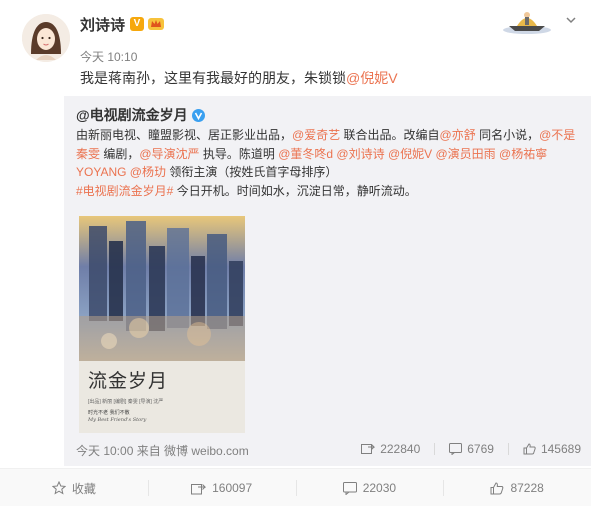 This screenshot has height=506, width=591. I want to click on post-text: 我是蒋南孙，这里有我最好的朋友，朱锁锁@倪妮V, so click(239, 78).